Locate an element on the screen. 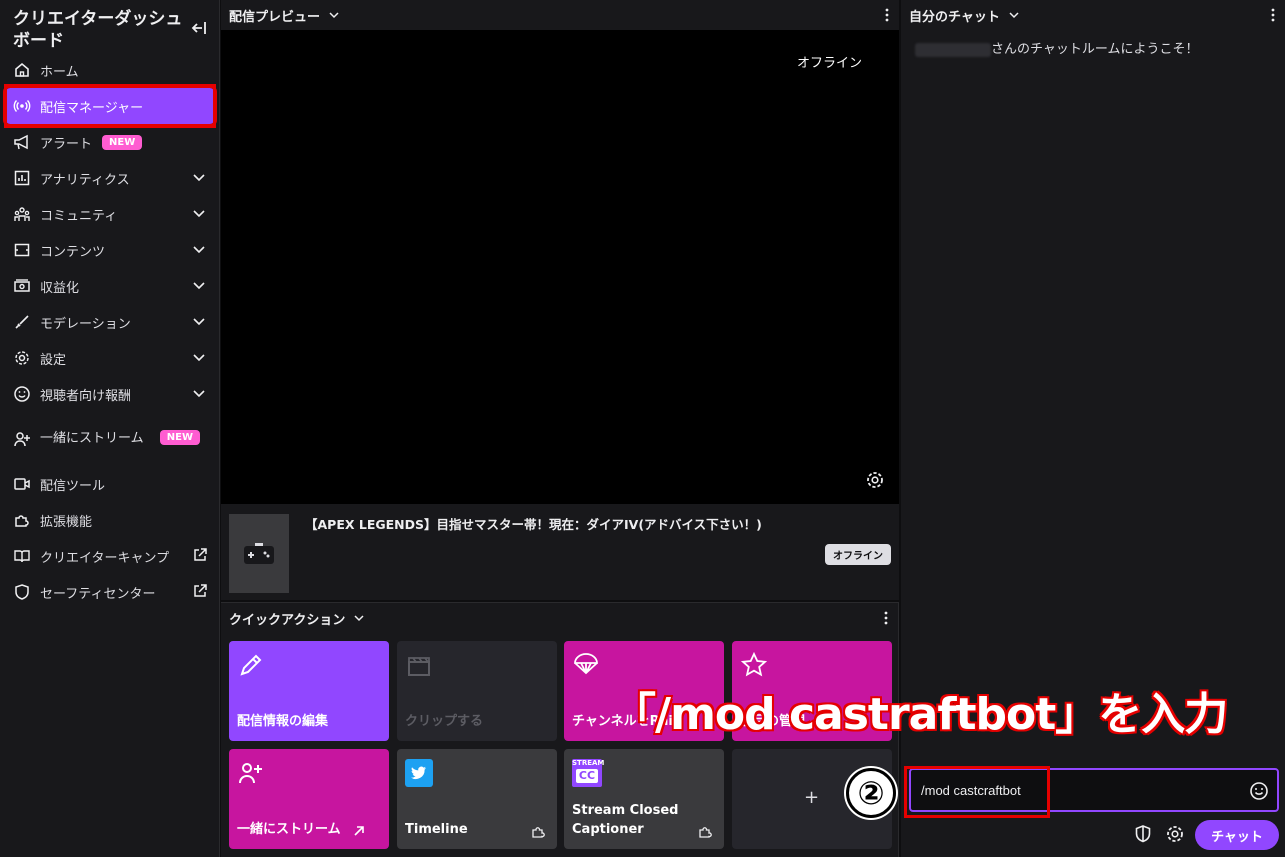 The height and width of the screenshot is (857, 1285). sidebar-item-label: アナリティクス is located at coordinates (85, 180).